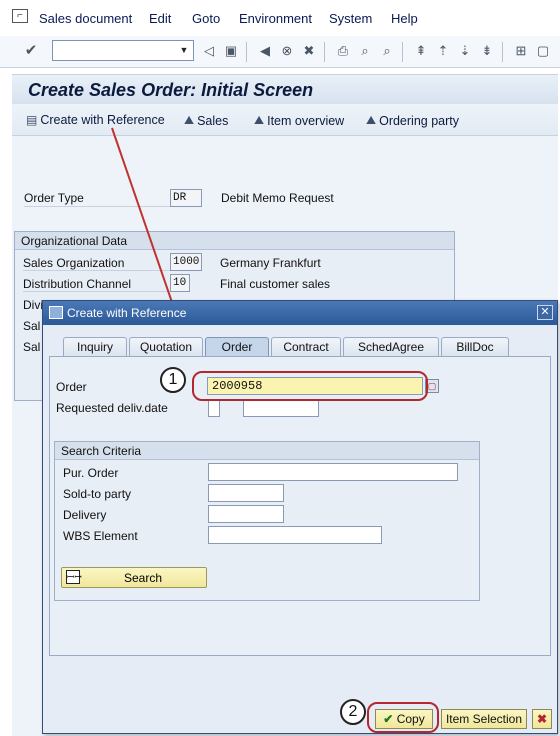  Describe the element at coordinates (166, 346) in the screenshot. I see `tab-quotation: Quotation` at that location.